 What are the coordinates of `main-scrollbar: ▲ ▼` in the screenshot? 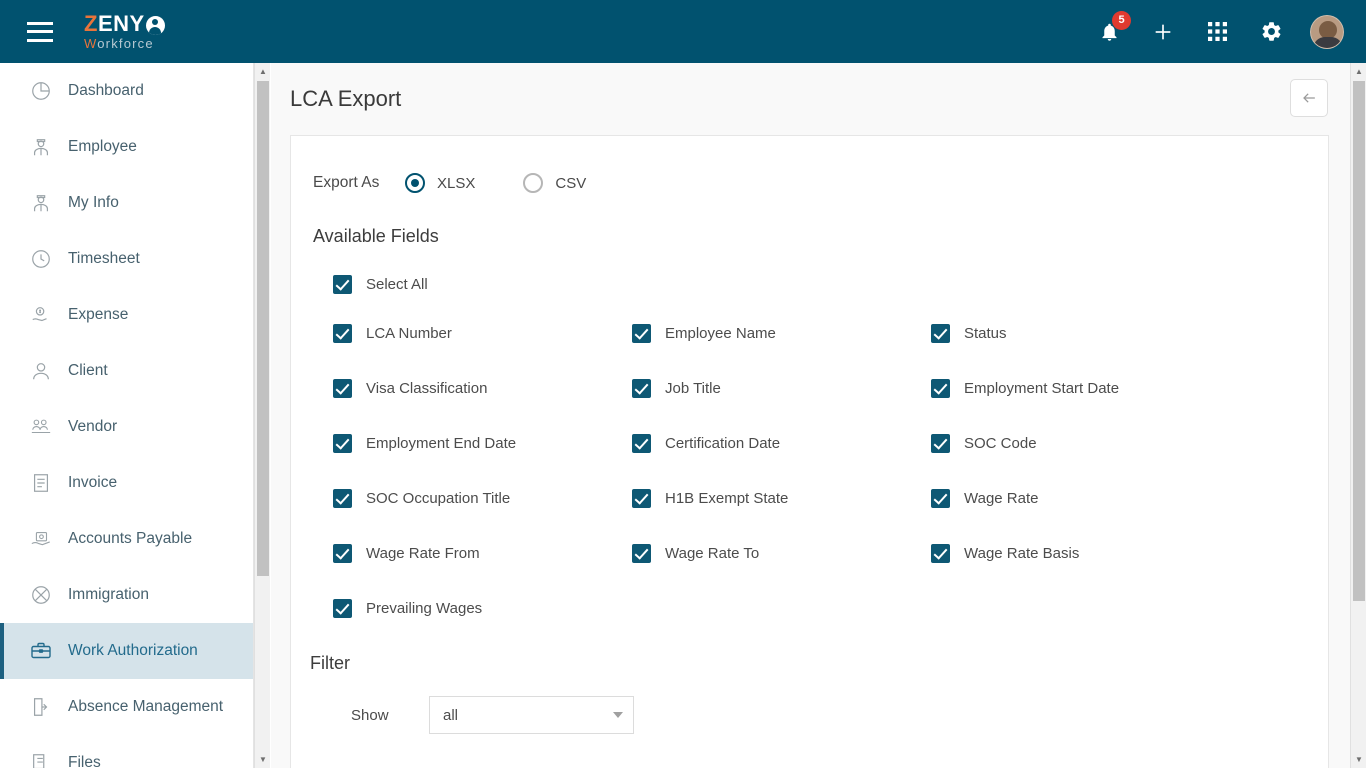 It's located at (1358, 415).